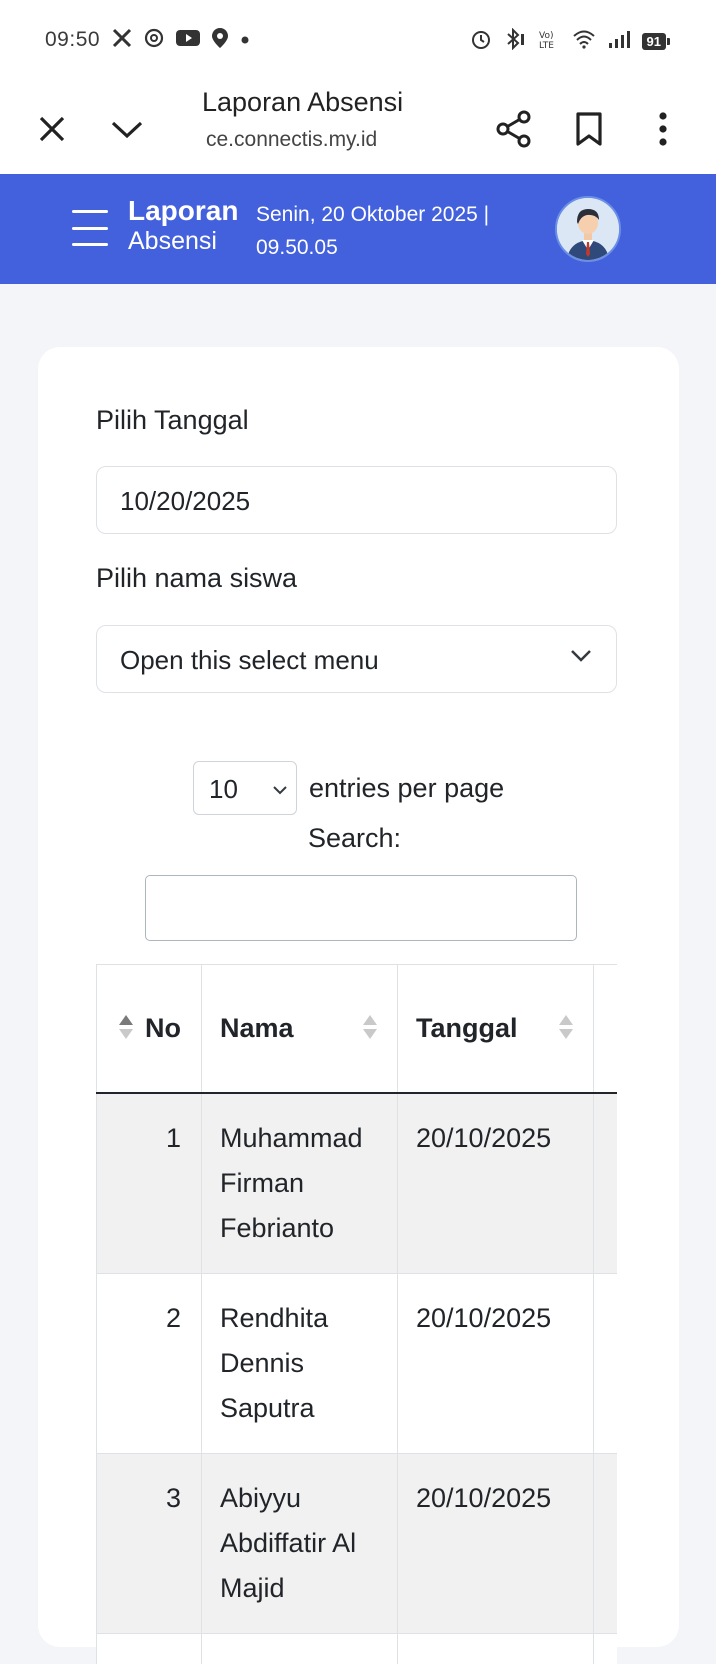 This screenshot has height=1664, width=716. What do you see at coordinates (407, 787) in the screenshot?
I see `entries-label: entries per page` at bounding box center [407, 787].